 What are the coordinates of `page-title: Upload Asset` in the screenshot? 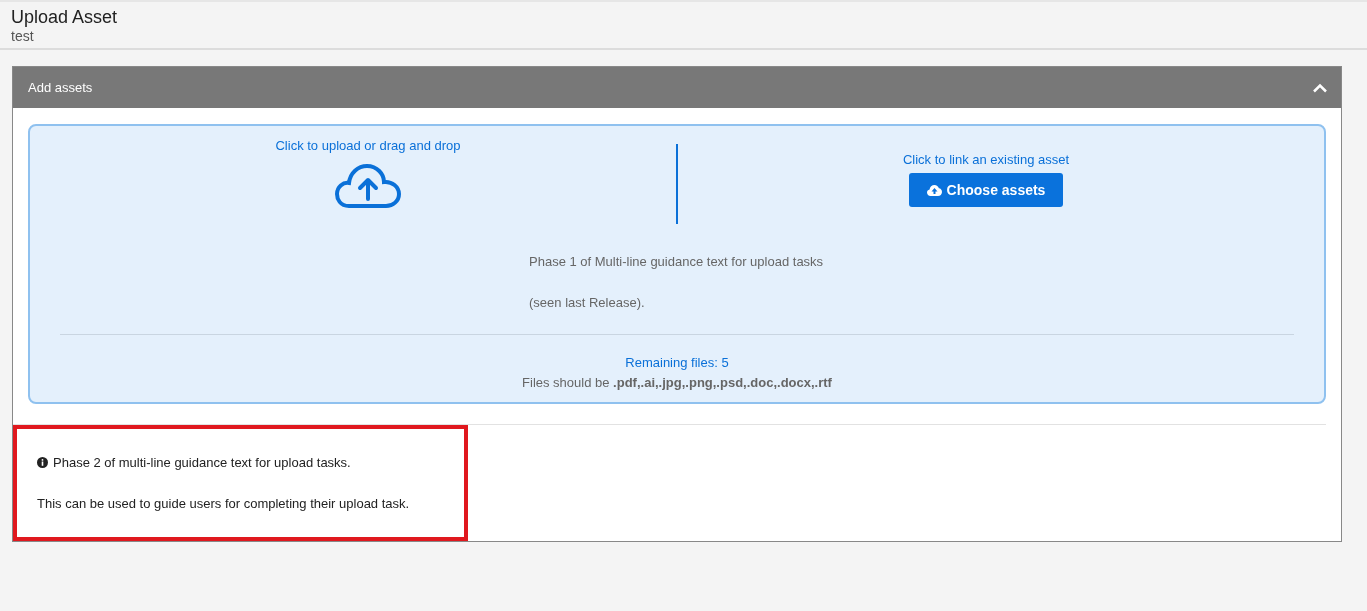 It's located at (65, 17).